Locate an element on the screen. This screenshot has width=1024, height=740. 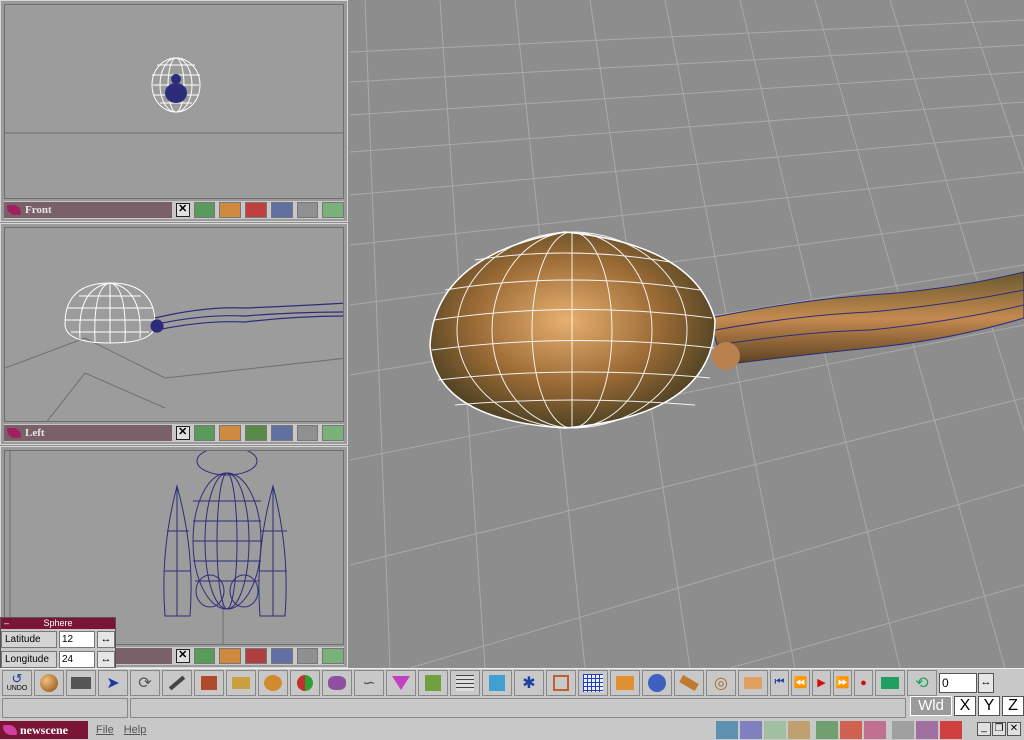
globe-icon is located at coordinates (827, 730).